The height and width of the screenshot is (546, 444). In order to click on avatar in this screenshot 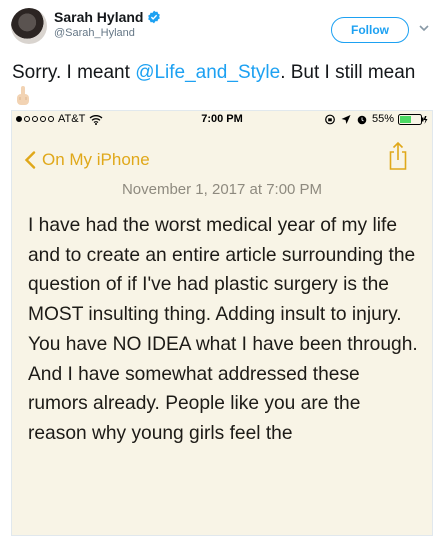, I will do `click(29, 26)`.